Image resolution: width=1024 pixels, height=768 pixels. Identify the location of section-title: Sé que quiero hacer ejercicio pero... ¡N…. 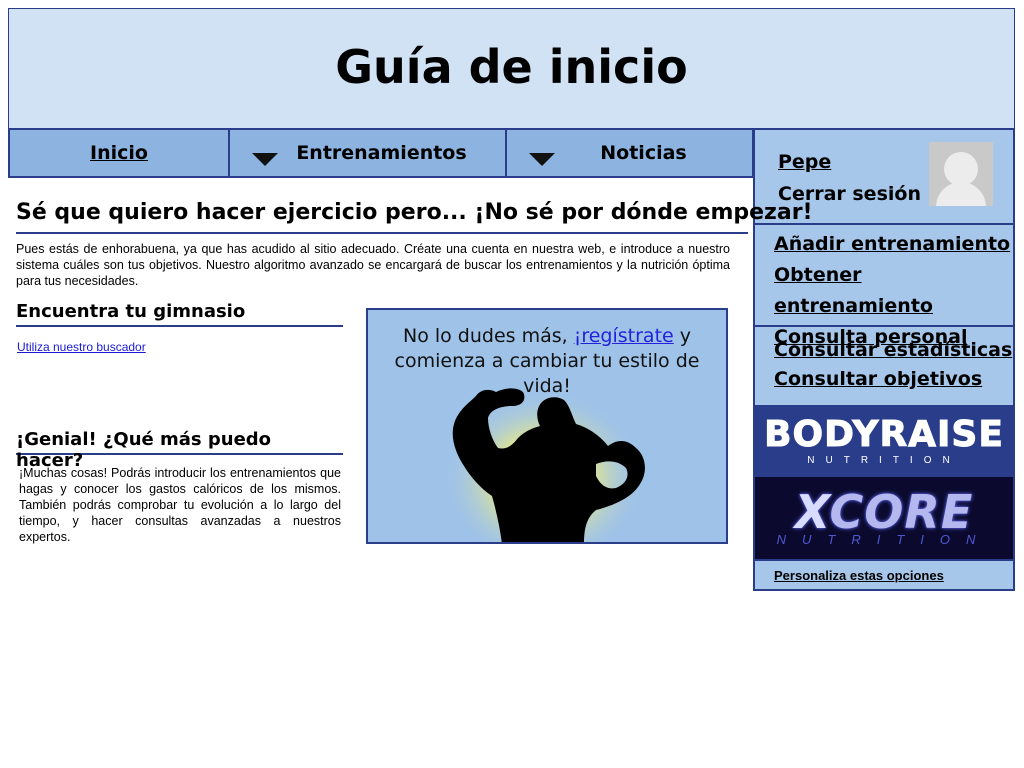
(414, 215).